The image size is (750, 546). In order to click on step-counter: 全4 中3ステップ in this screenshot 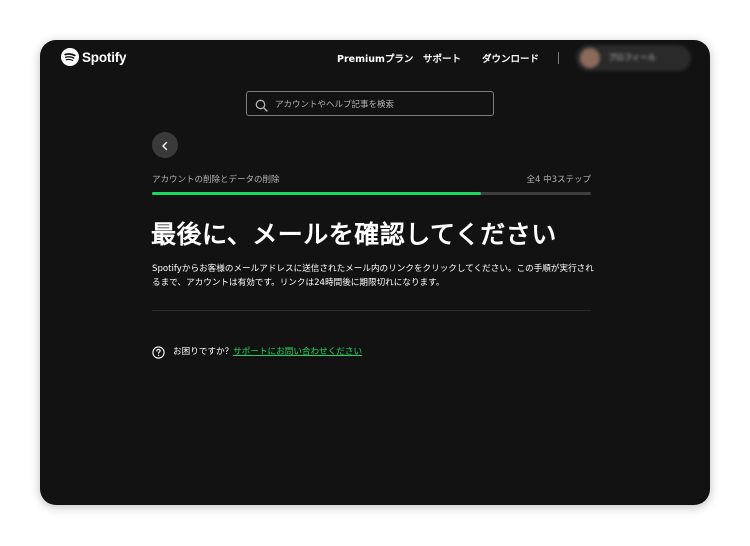, I will do `click(558, 180)`.